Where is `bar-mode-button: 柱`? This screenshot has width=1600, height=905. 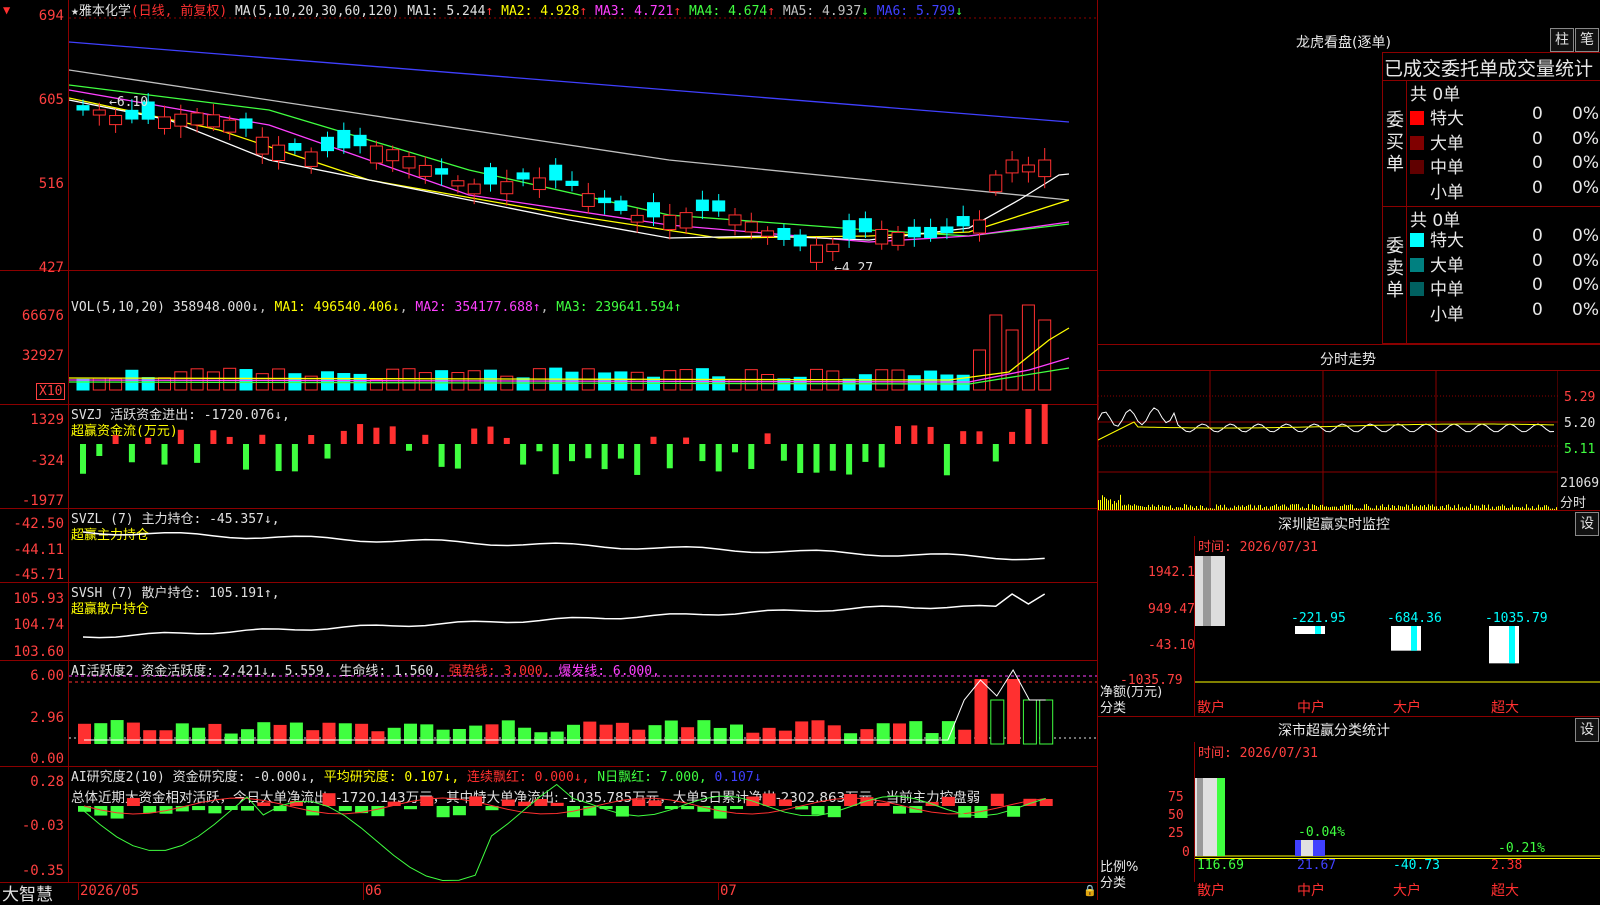
bar-mode-button: 柱 is located at coordinates (1562, 40).